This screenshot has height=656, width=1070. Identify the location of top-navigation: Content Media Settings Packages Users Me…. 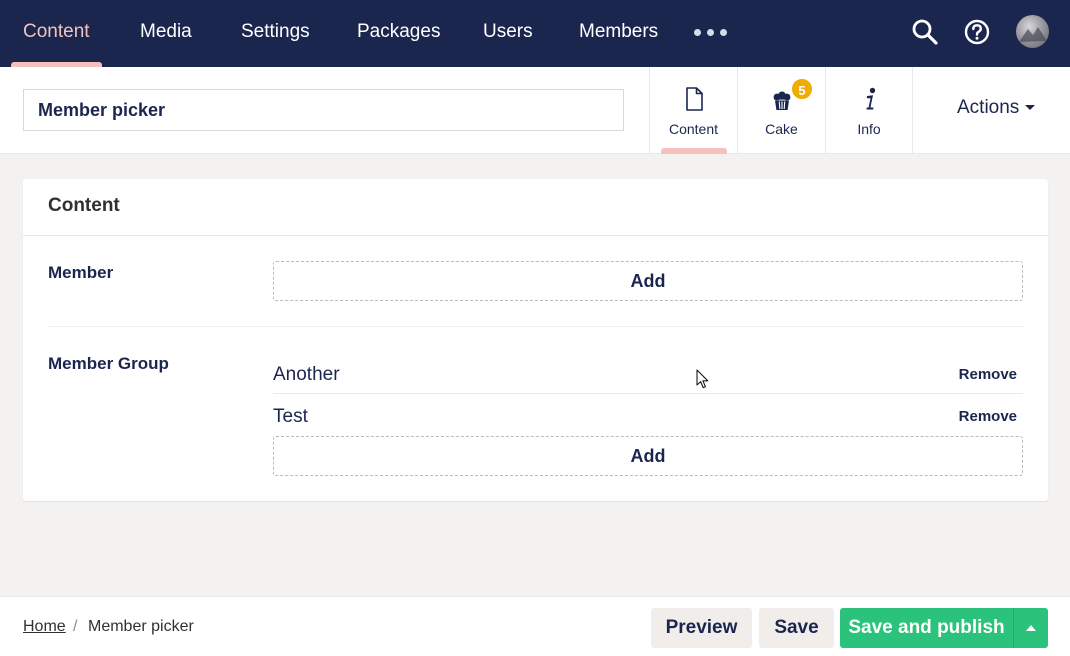
(535, 33).